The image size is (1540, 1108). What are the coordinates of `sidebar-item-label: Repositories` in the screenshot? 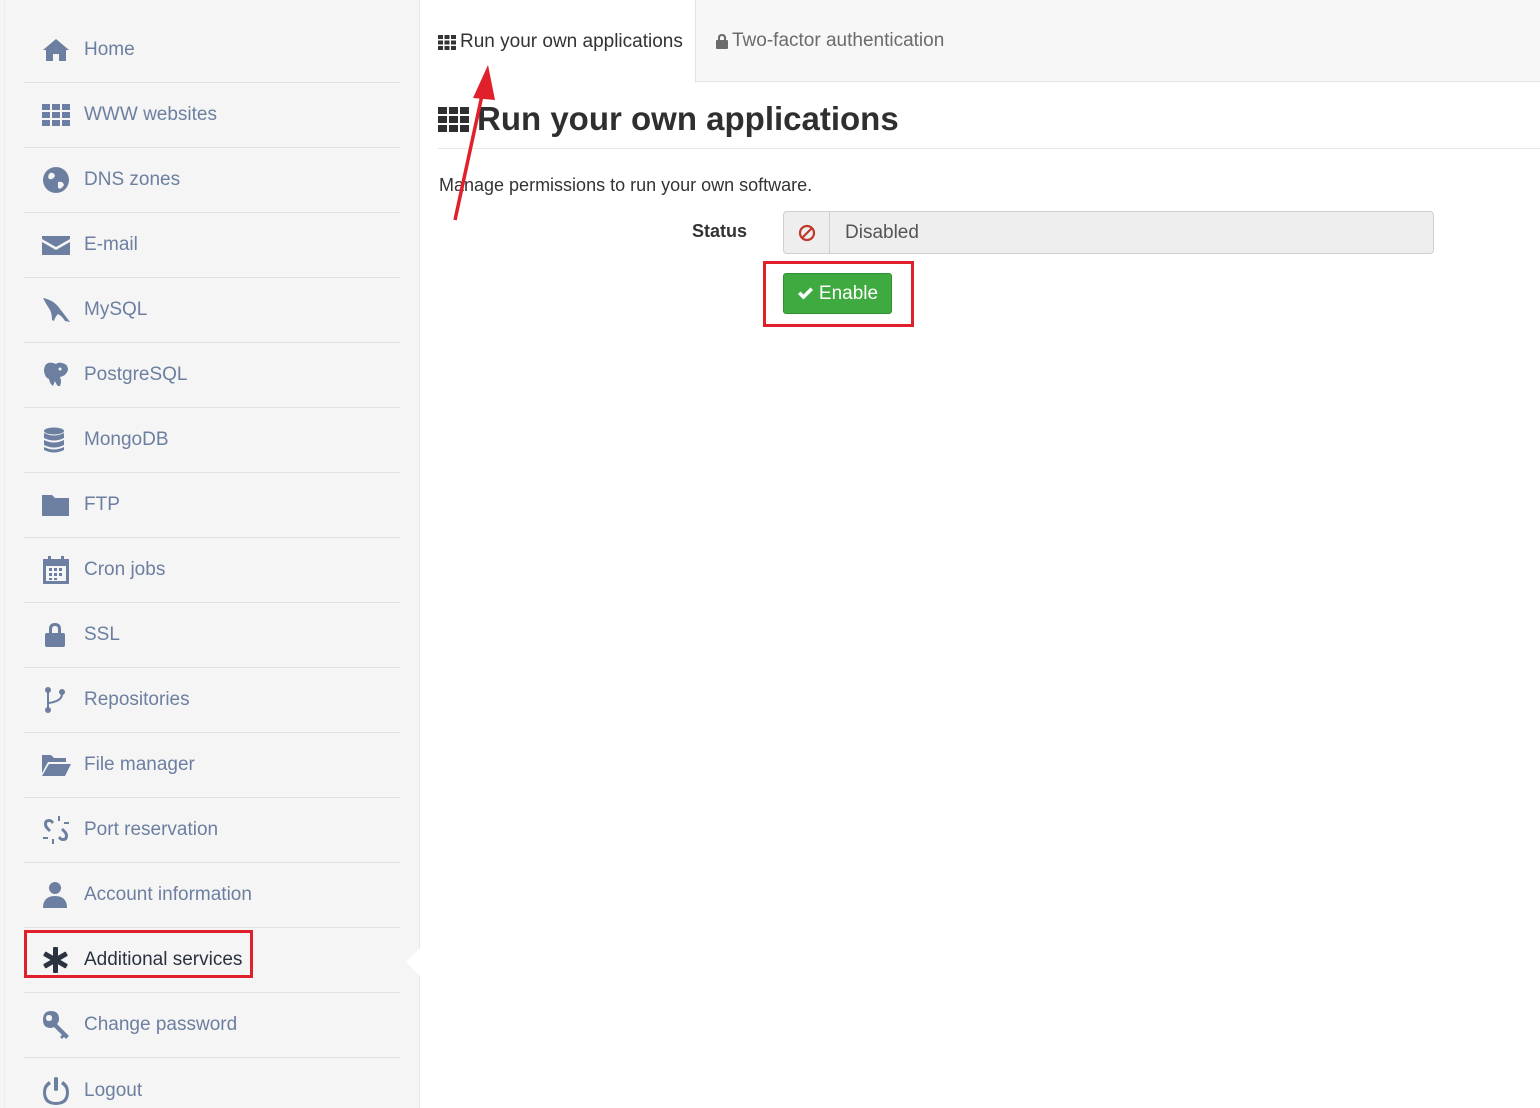 It's located at (137, 699).